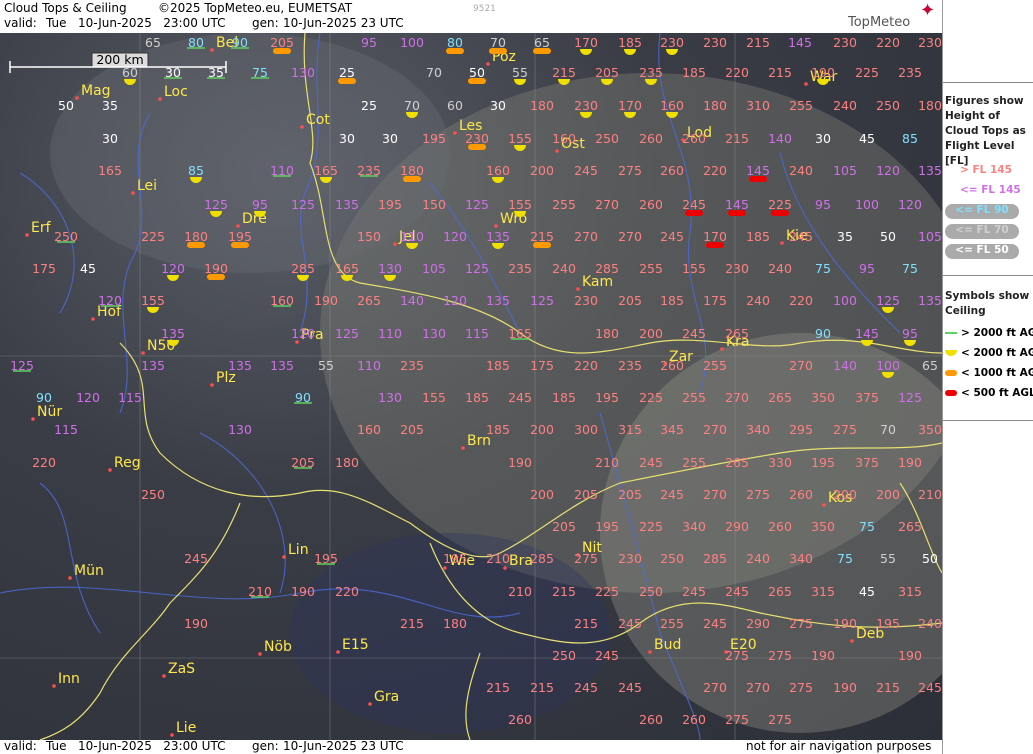 This screenshot has height=754, width=1033. I want to click on footer-valid-label: valid:, so click(20, 746).